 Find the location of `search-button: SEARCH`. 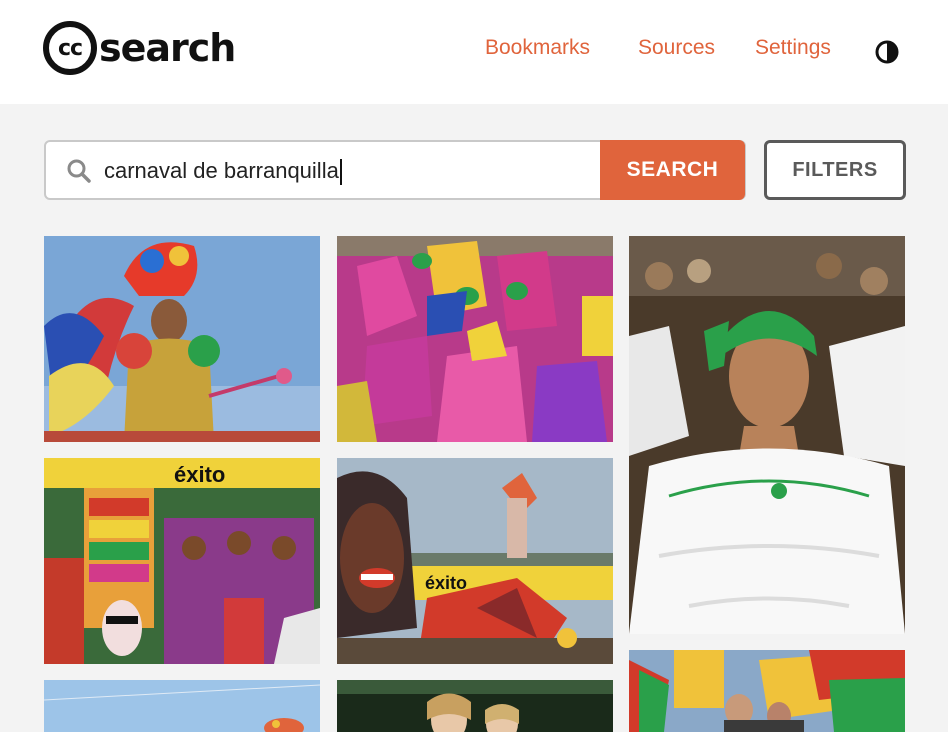

search-button: SEARCH is located at coordinates (672, 170).